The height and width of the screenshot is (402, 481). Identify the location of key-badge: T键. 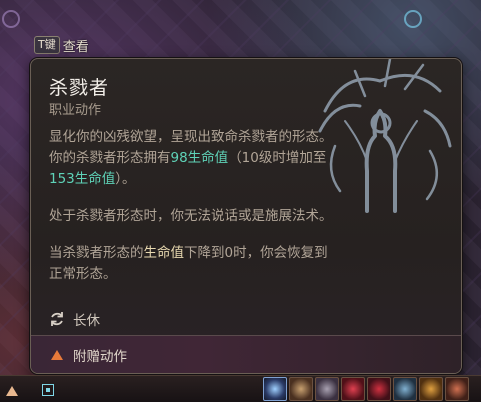
(47, 45).